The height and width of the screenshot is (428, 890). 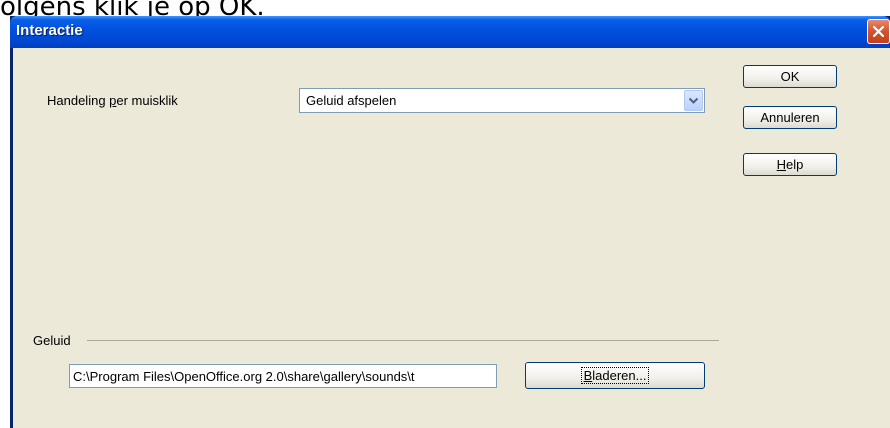 What do you see at coordinates (351, 100) in the screenshot?
I see `action-select-value: Geluid afspelen` at bounding box center [351, 100].